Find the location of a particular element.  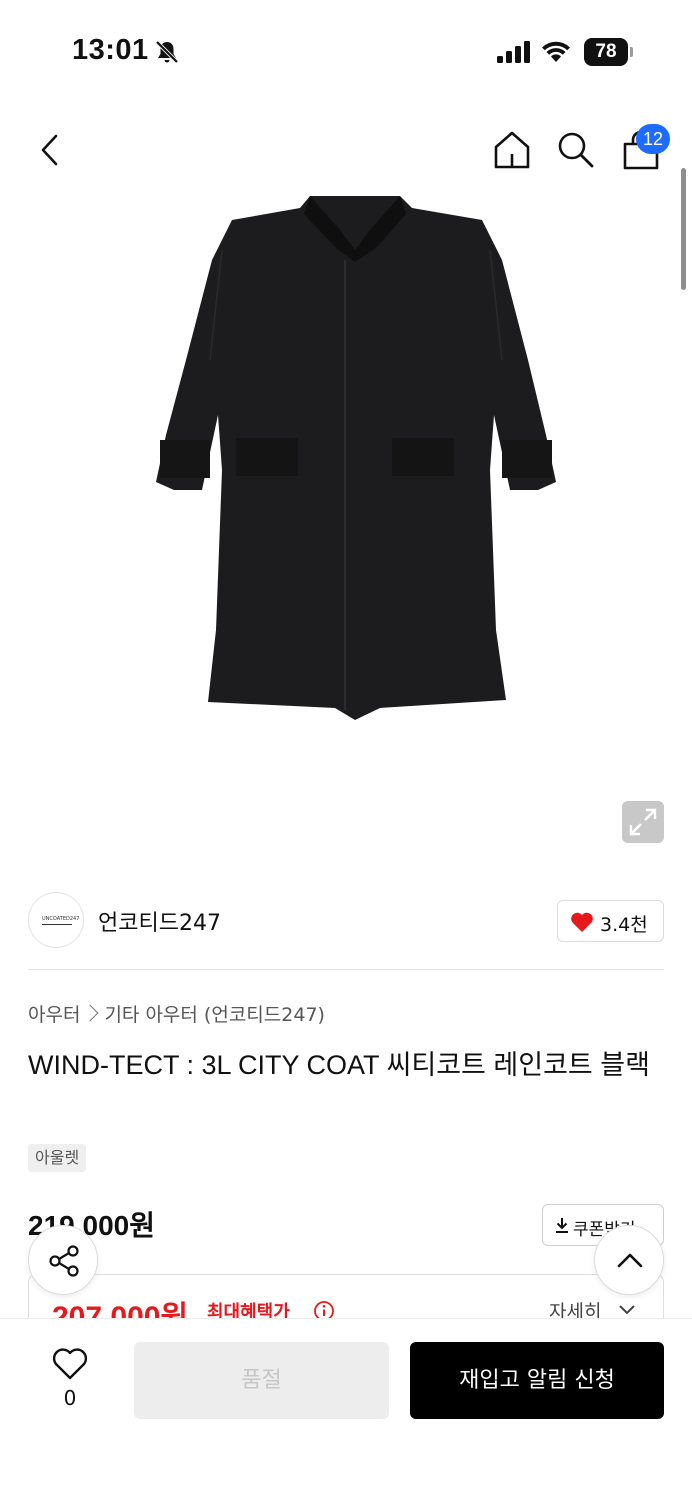

outlet-tag: 아울렛 is located at coordinates (57, 1158).